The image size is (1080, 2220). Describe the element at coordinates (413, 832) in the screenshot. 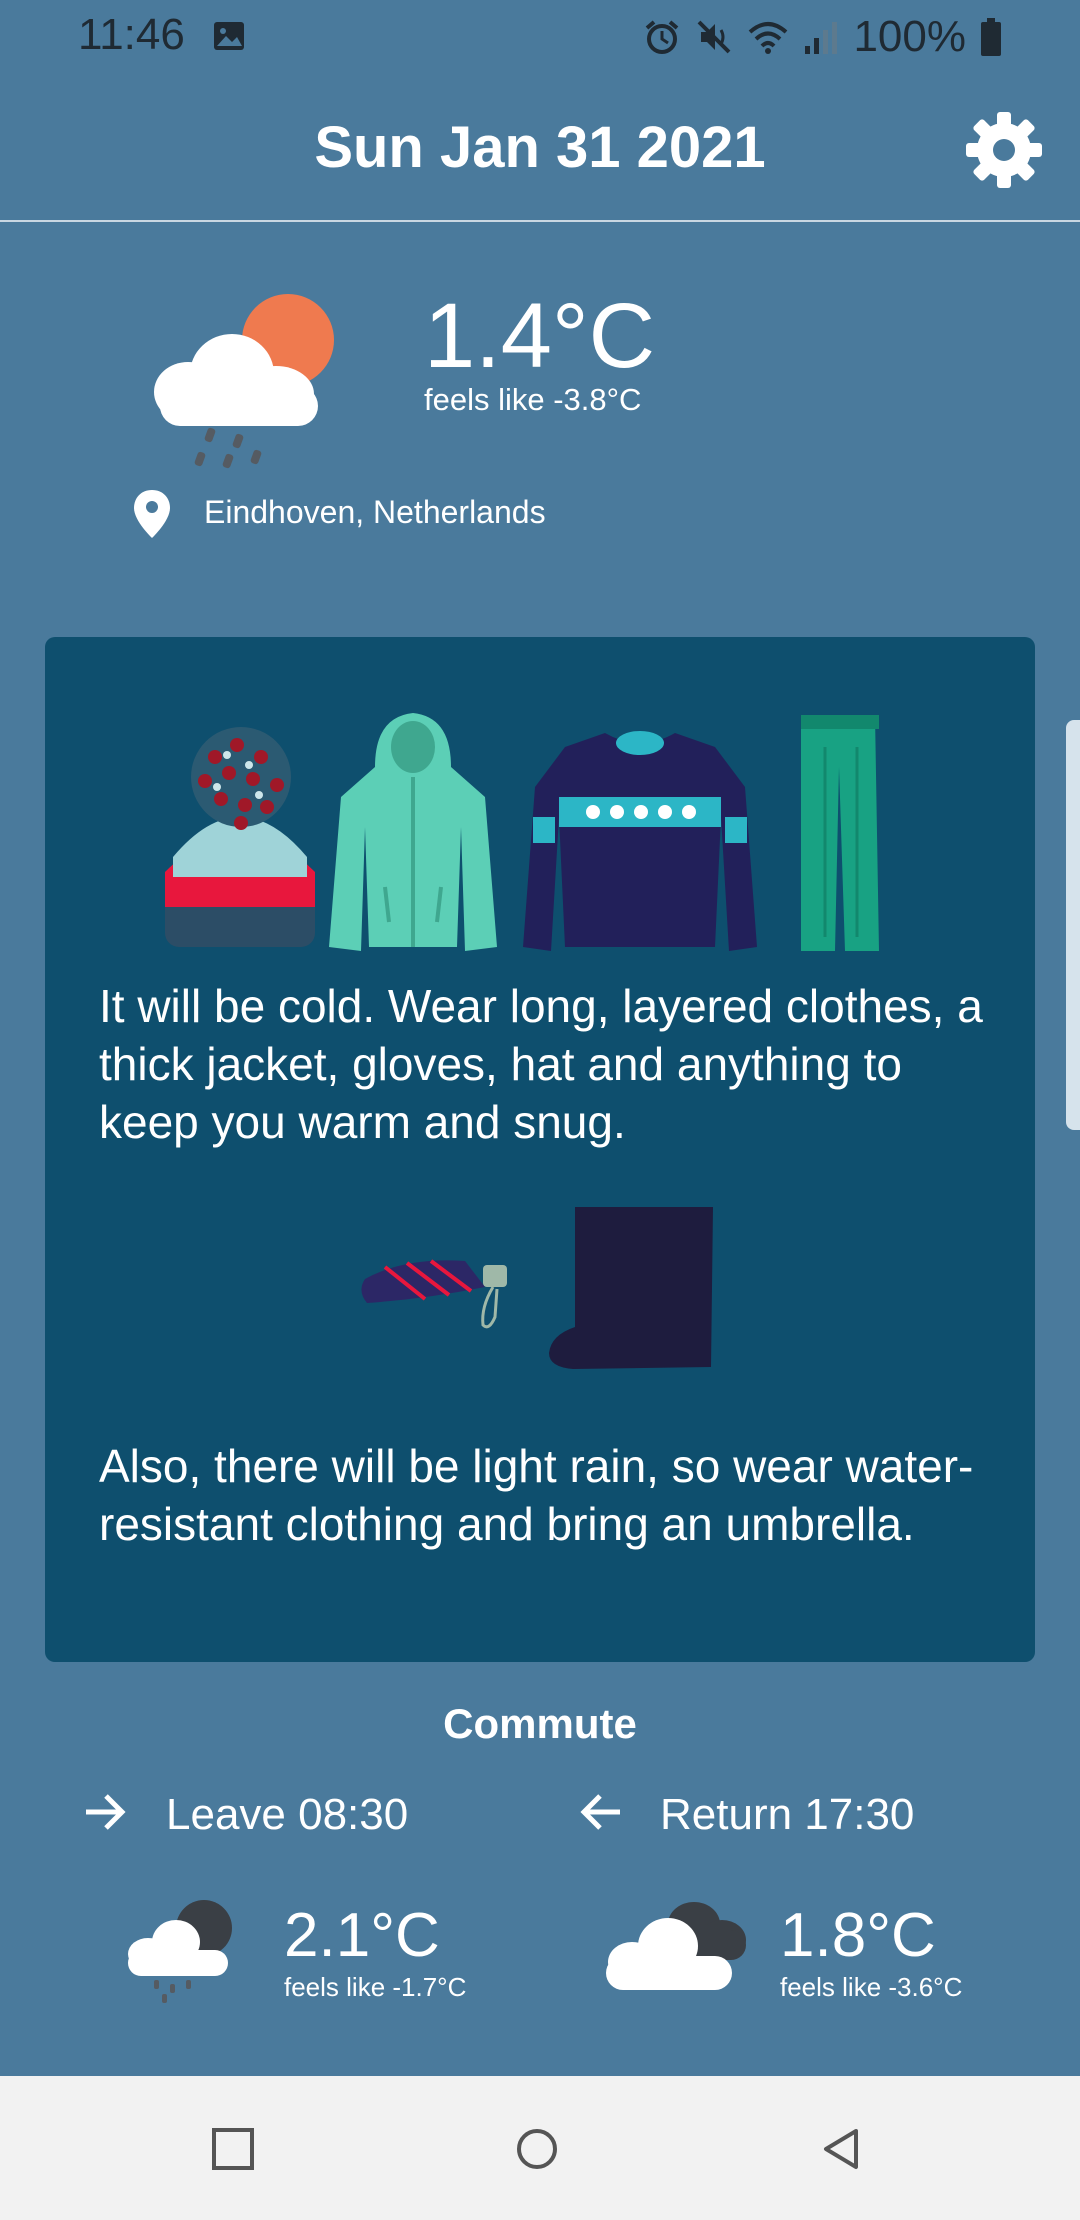

I see `jacket-icon` at that location.